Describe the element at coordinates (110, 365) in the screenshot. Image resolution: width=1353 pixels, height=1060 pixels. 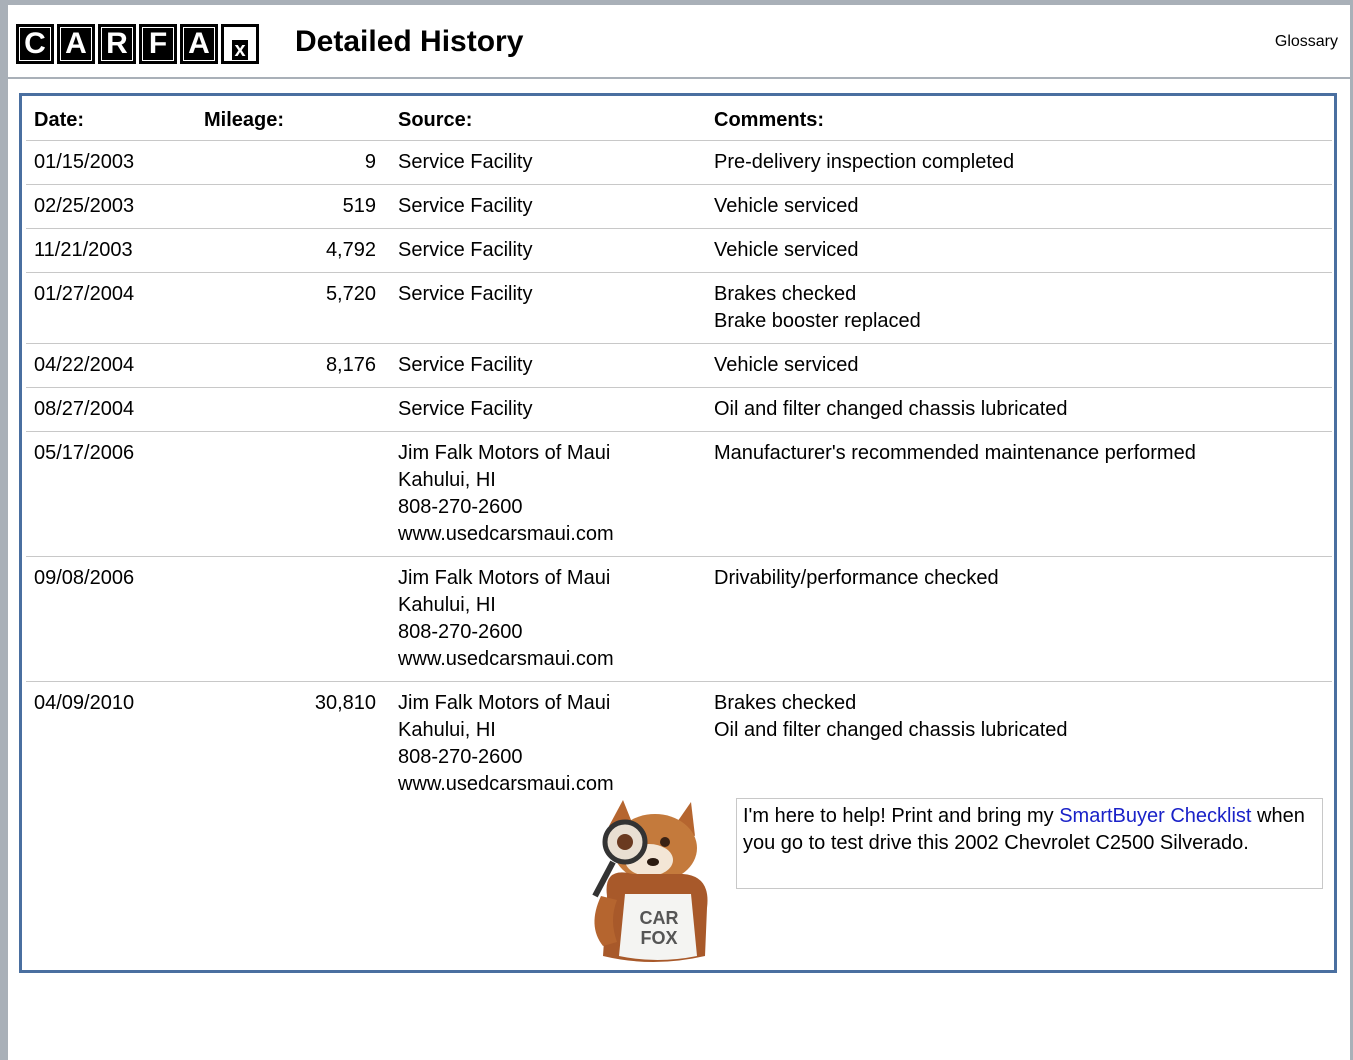
I see `row-date: 04/22/2004` at that location.